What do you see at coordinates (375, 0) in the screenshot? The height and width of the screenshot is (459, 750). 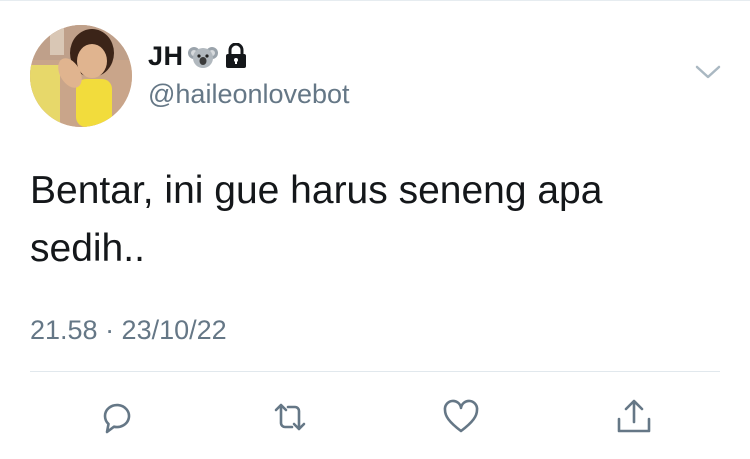 I see `top-divider` at bounding box center [375, 0].